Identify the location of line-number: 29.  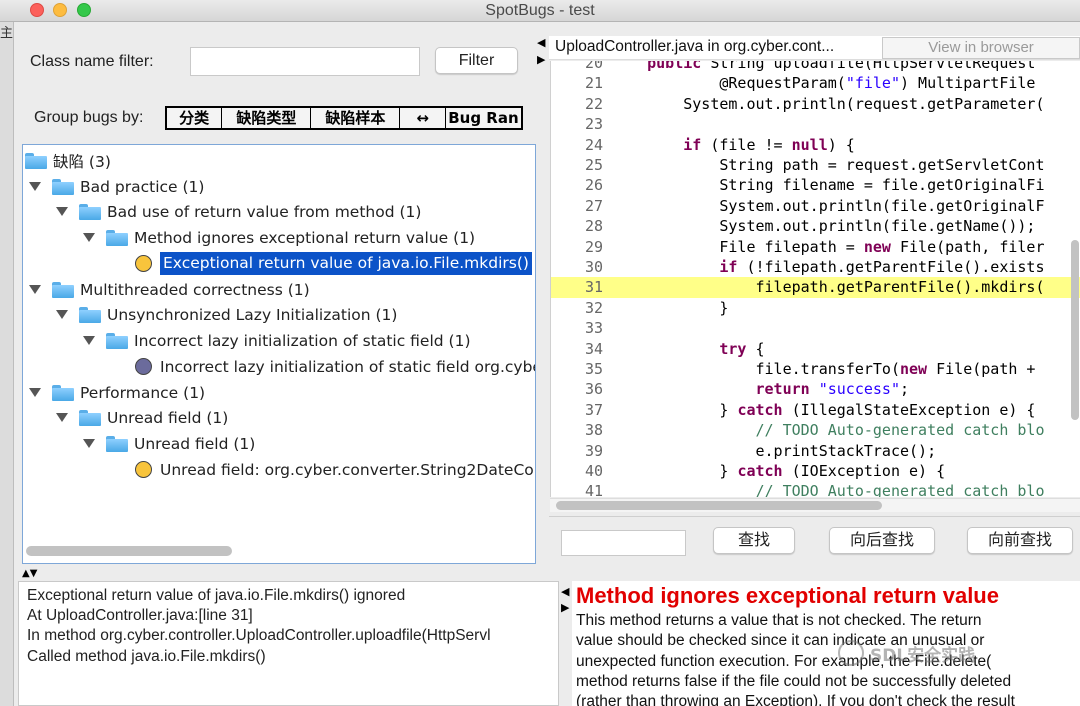
(593, 246).